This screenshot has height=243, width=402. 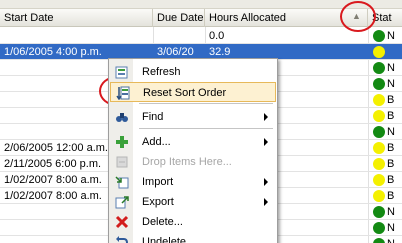 What do you see at coordinates (122, 202) in the screenshot?
I see `export-icon` at bounding box center [122, 202].